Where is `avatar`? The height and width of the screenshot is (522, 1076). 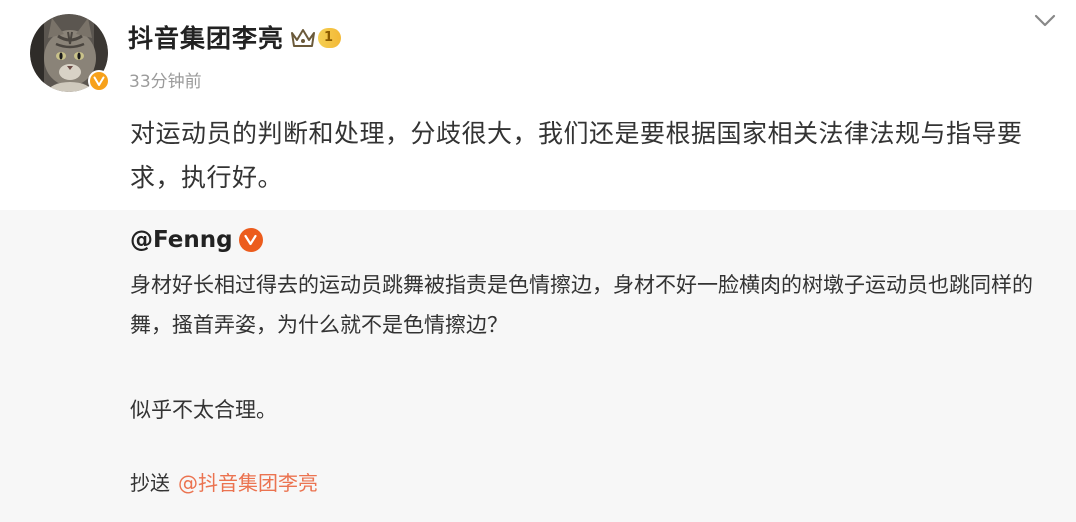 avatar is located at coordinates (70, 53).